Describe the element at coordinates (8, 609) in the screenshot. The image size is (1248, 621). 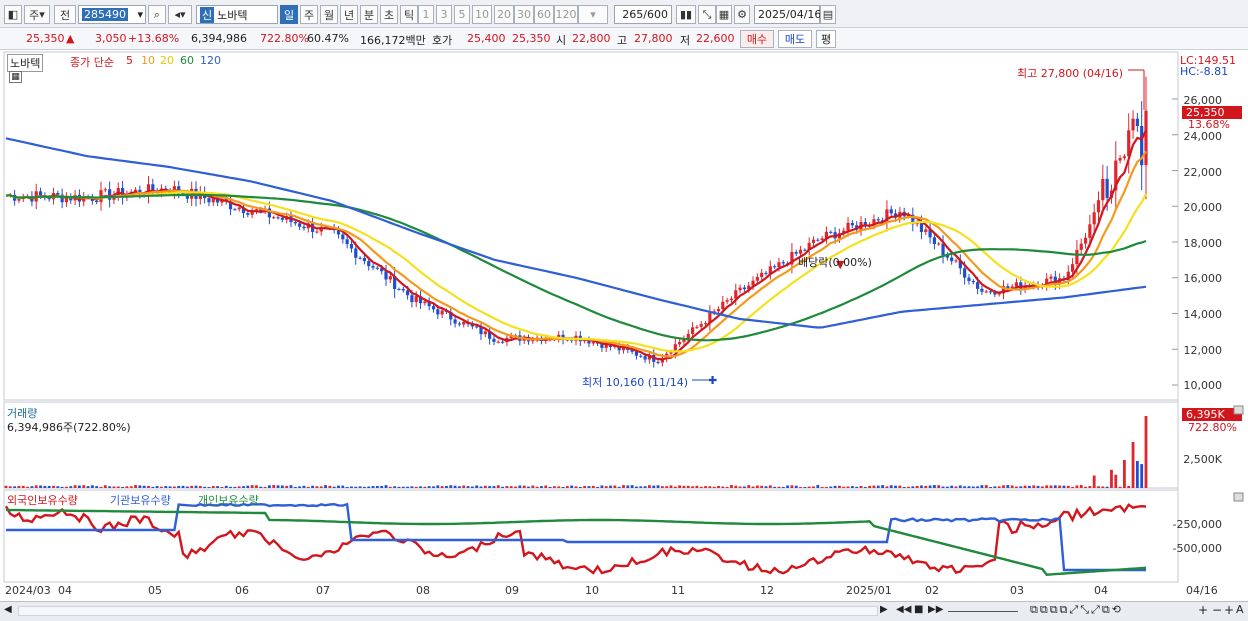
I see `scroll-left-icon: ◀` at that location.